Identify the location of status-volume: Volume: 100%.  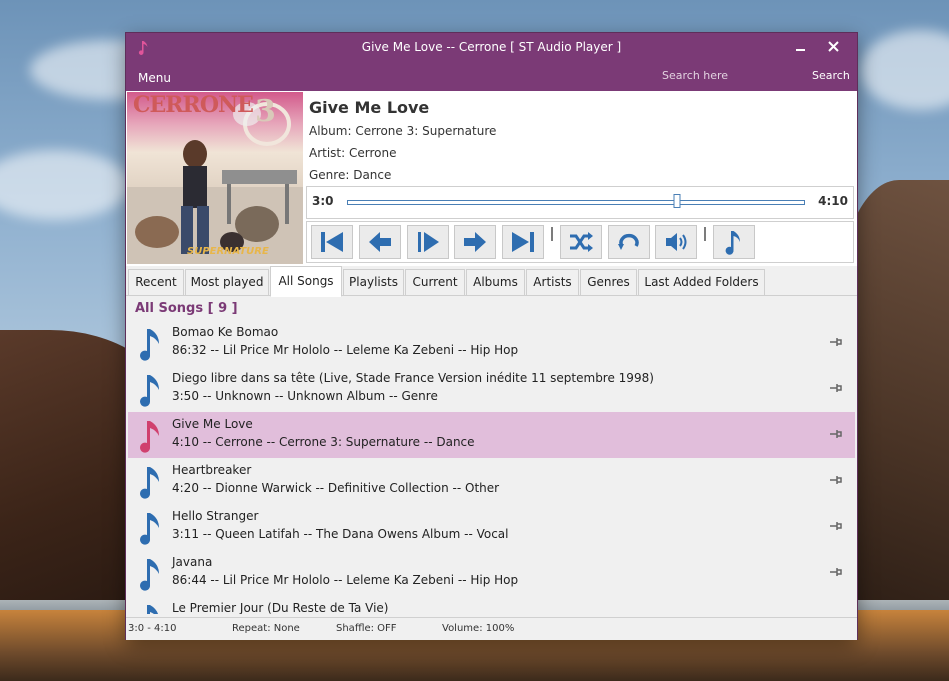
(478, 628).